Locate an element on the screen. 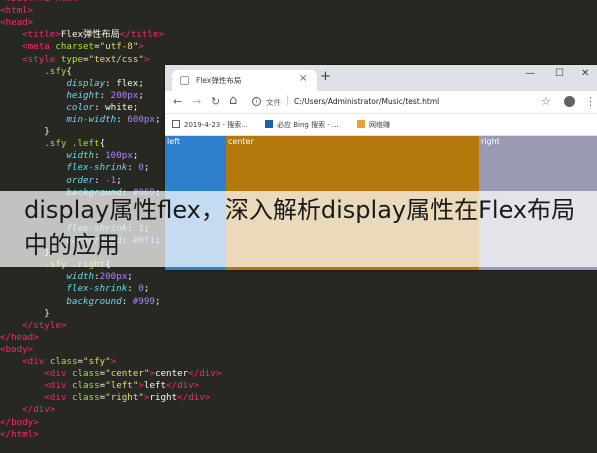 The image size is (597, 453). code-token: 200px is located at coordinates (113, 277).